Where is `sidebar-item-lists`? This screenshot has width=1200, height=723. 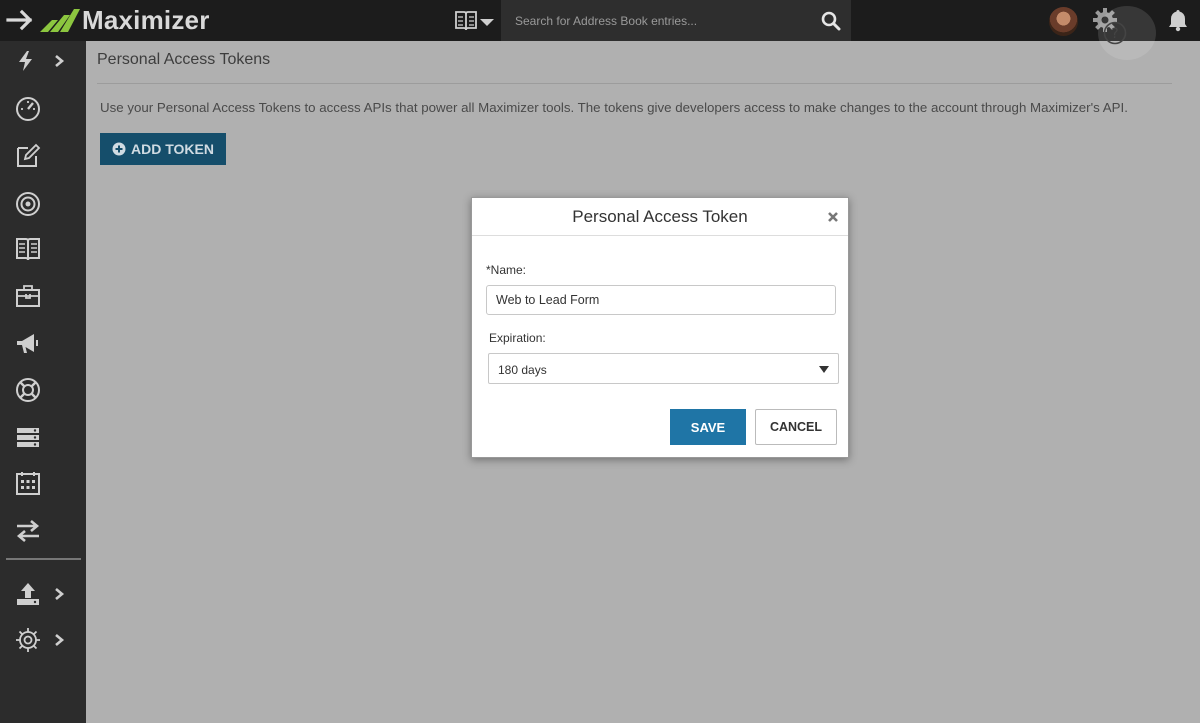 sidebar-item-lists is located at coordinates (42, 437).